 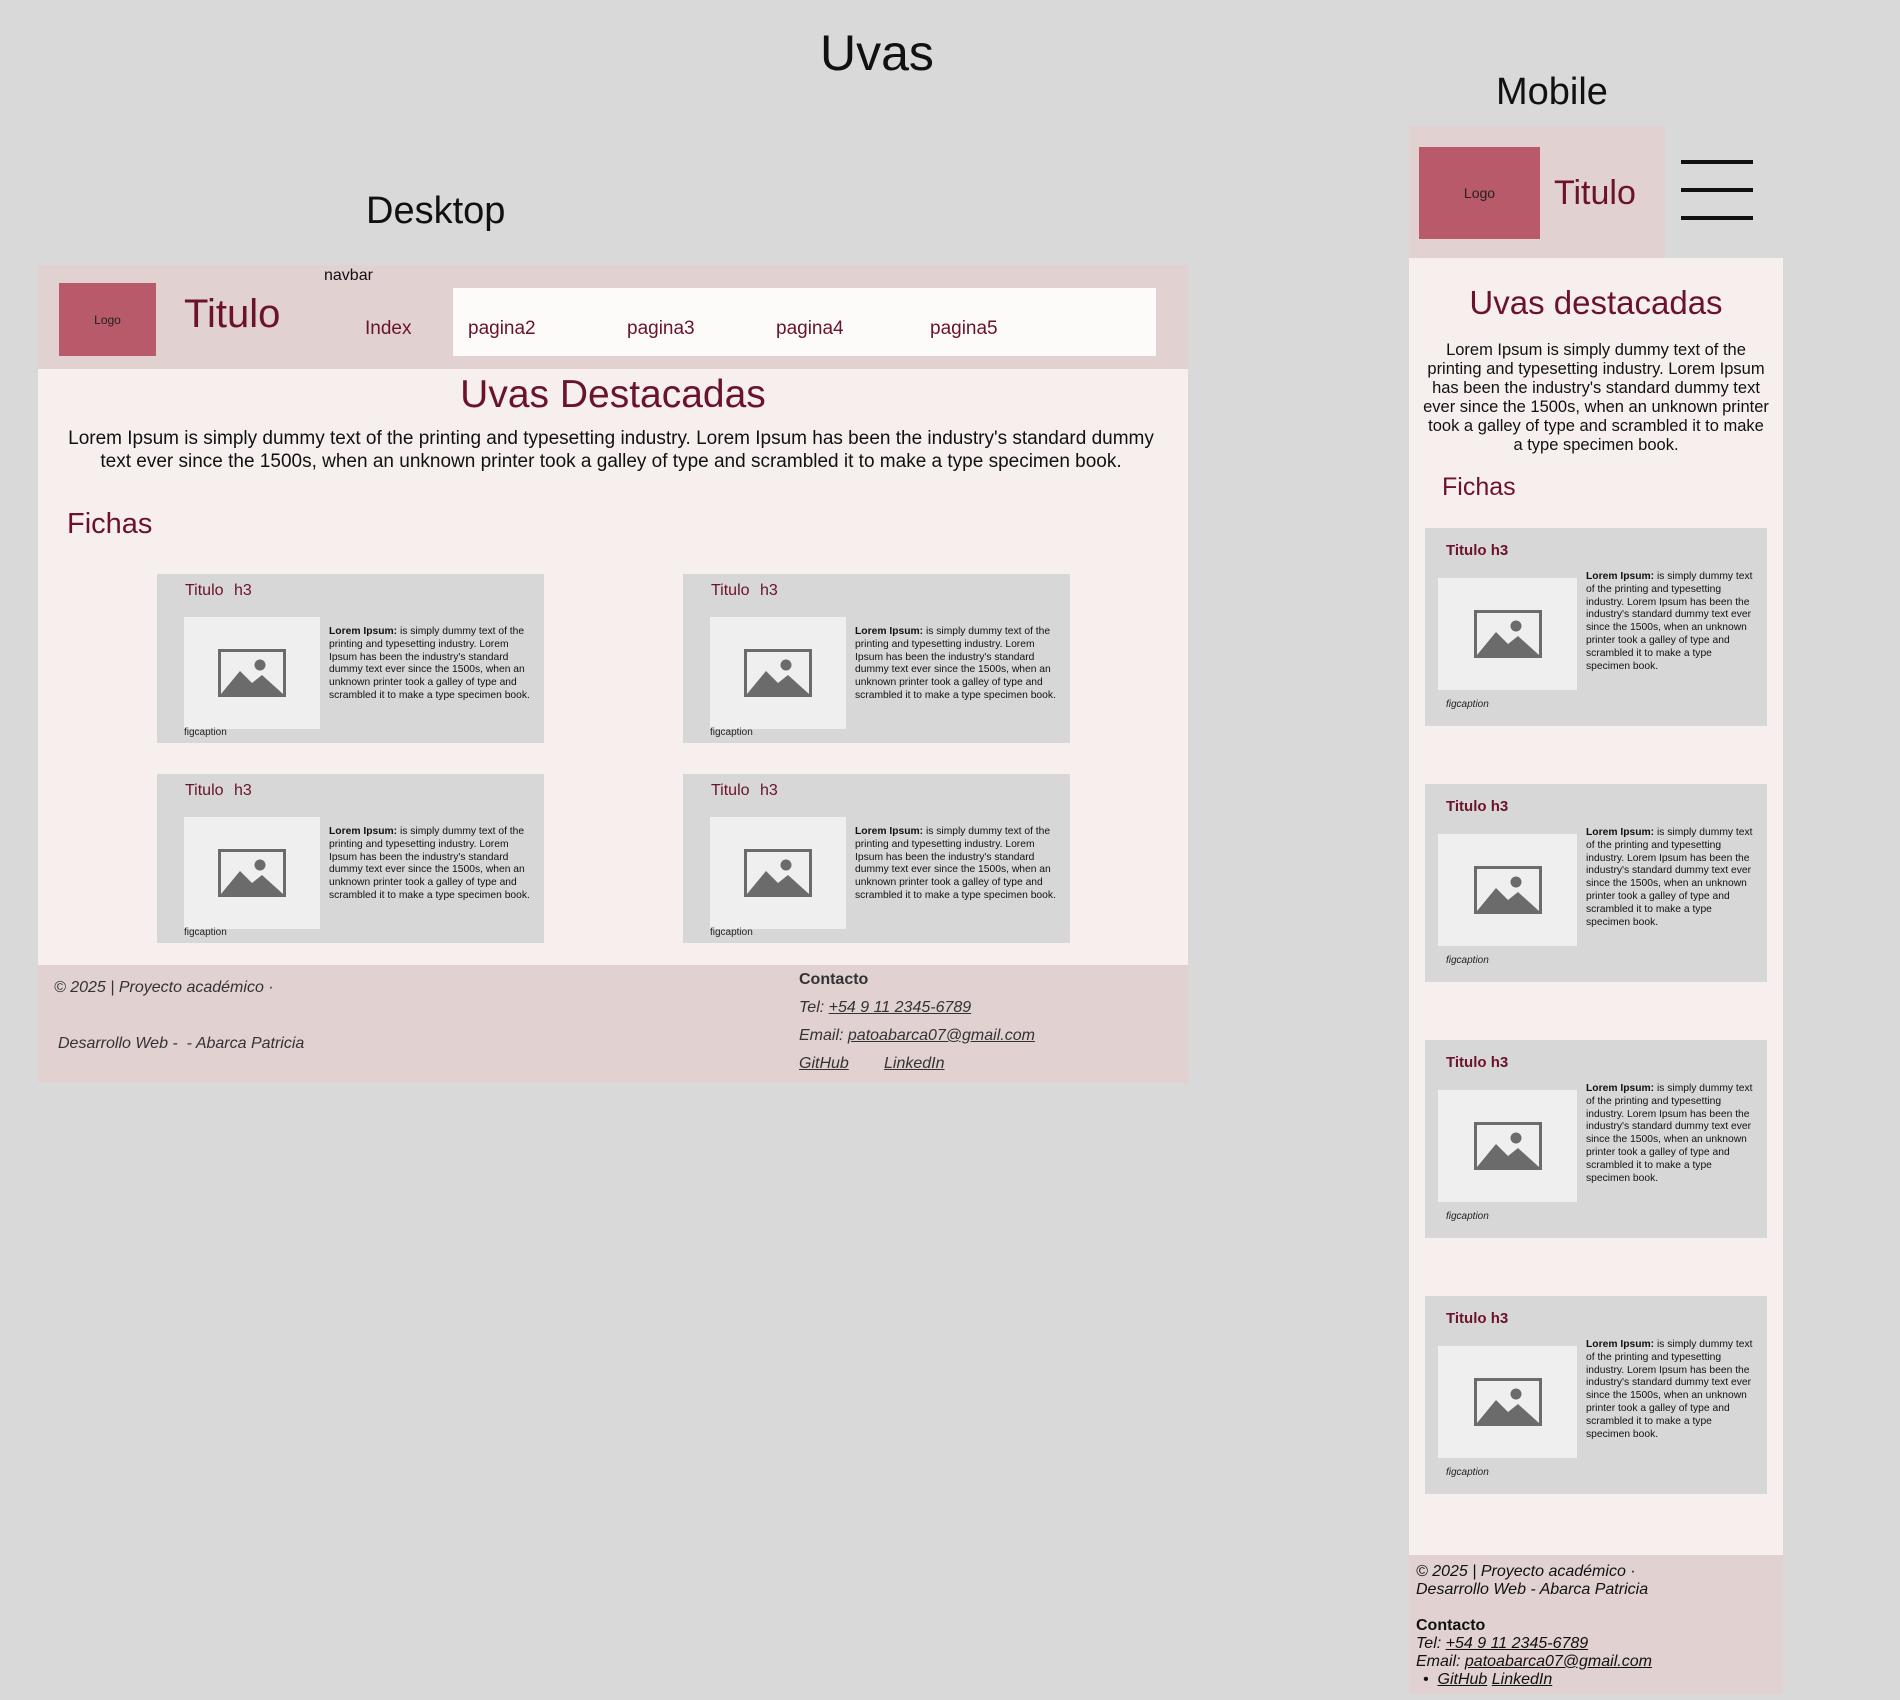 I want to click on nav-link-pagina5: pagina5, so click(x=964, y=329).